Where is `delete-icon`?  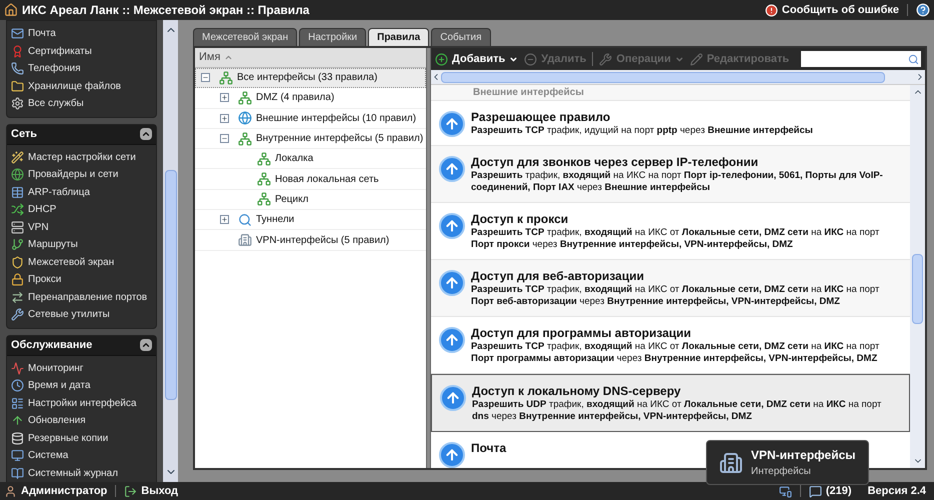 delete-icon is located at coordinates (531, 59).